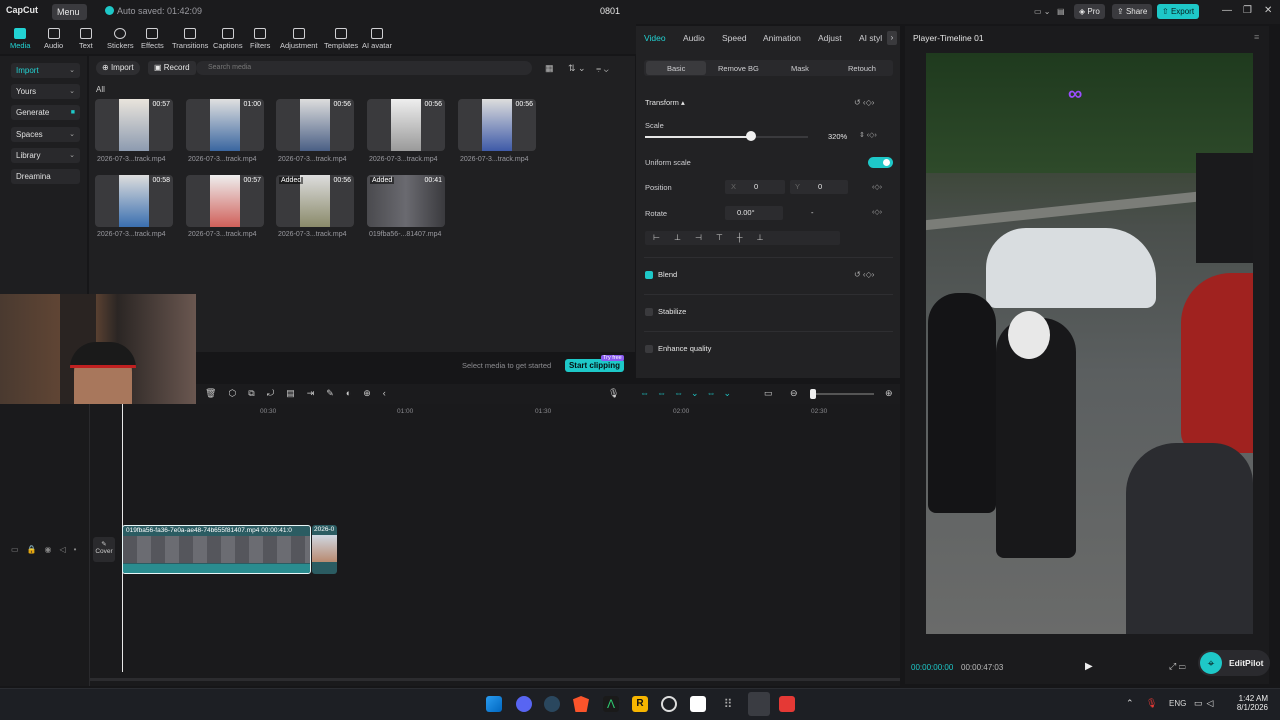 This screenshot has height=720, width=1280. What do you see at coordinates (1178, 11) in the screenshot?
I see `export-button: ⇧ Export` at bounding box center [1178, 11].